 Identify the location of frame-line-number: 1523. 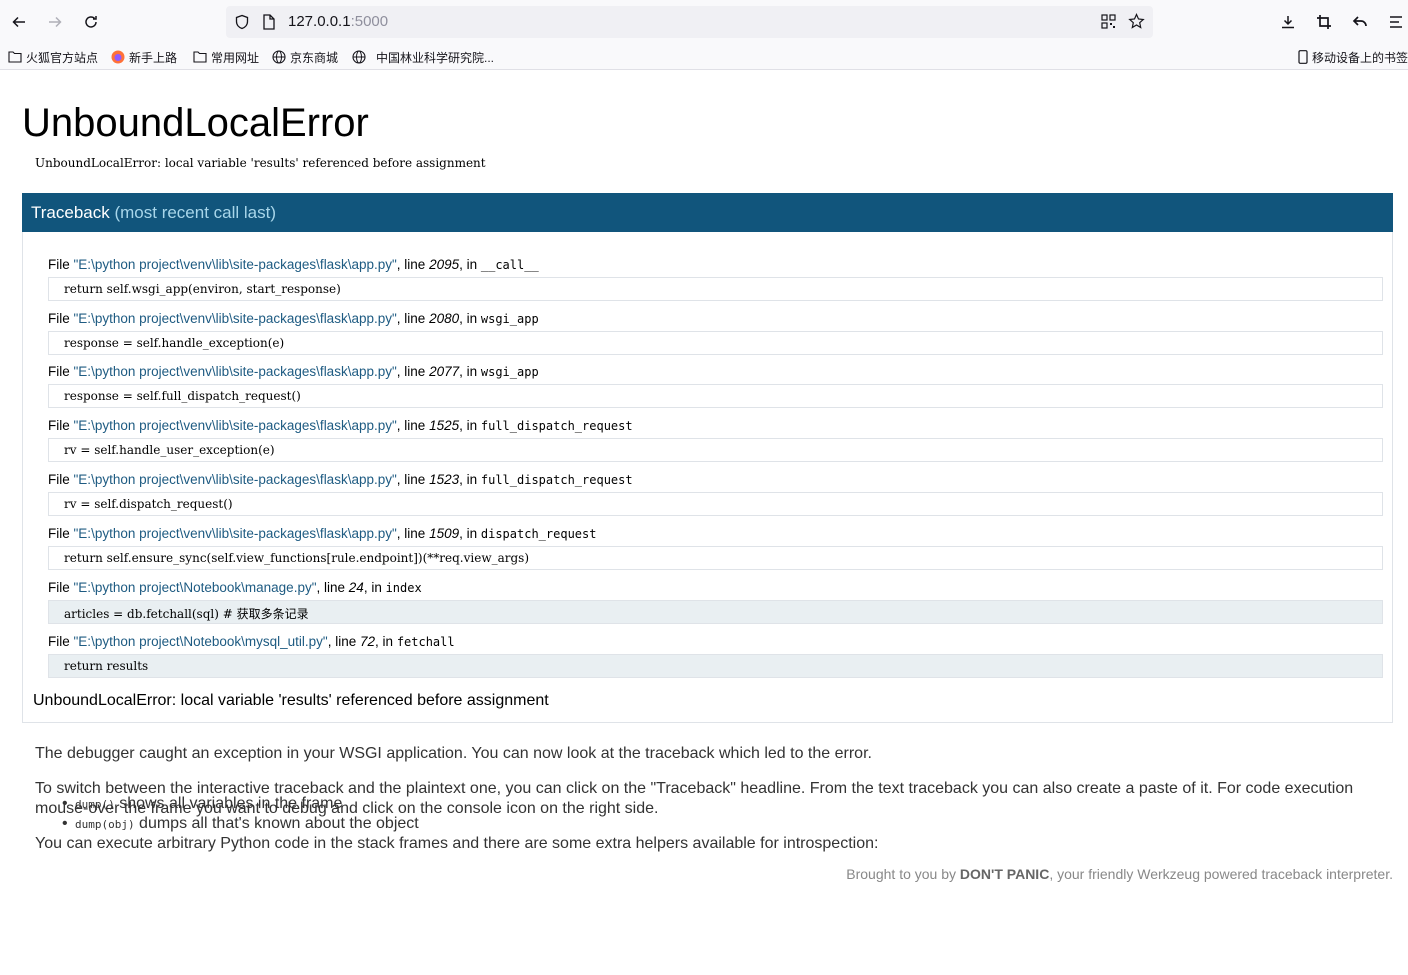
(444, 479).